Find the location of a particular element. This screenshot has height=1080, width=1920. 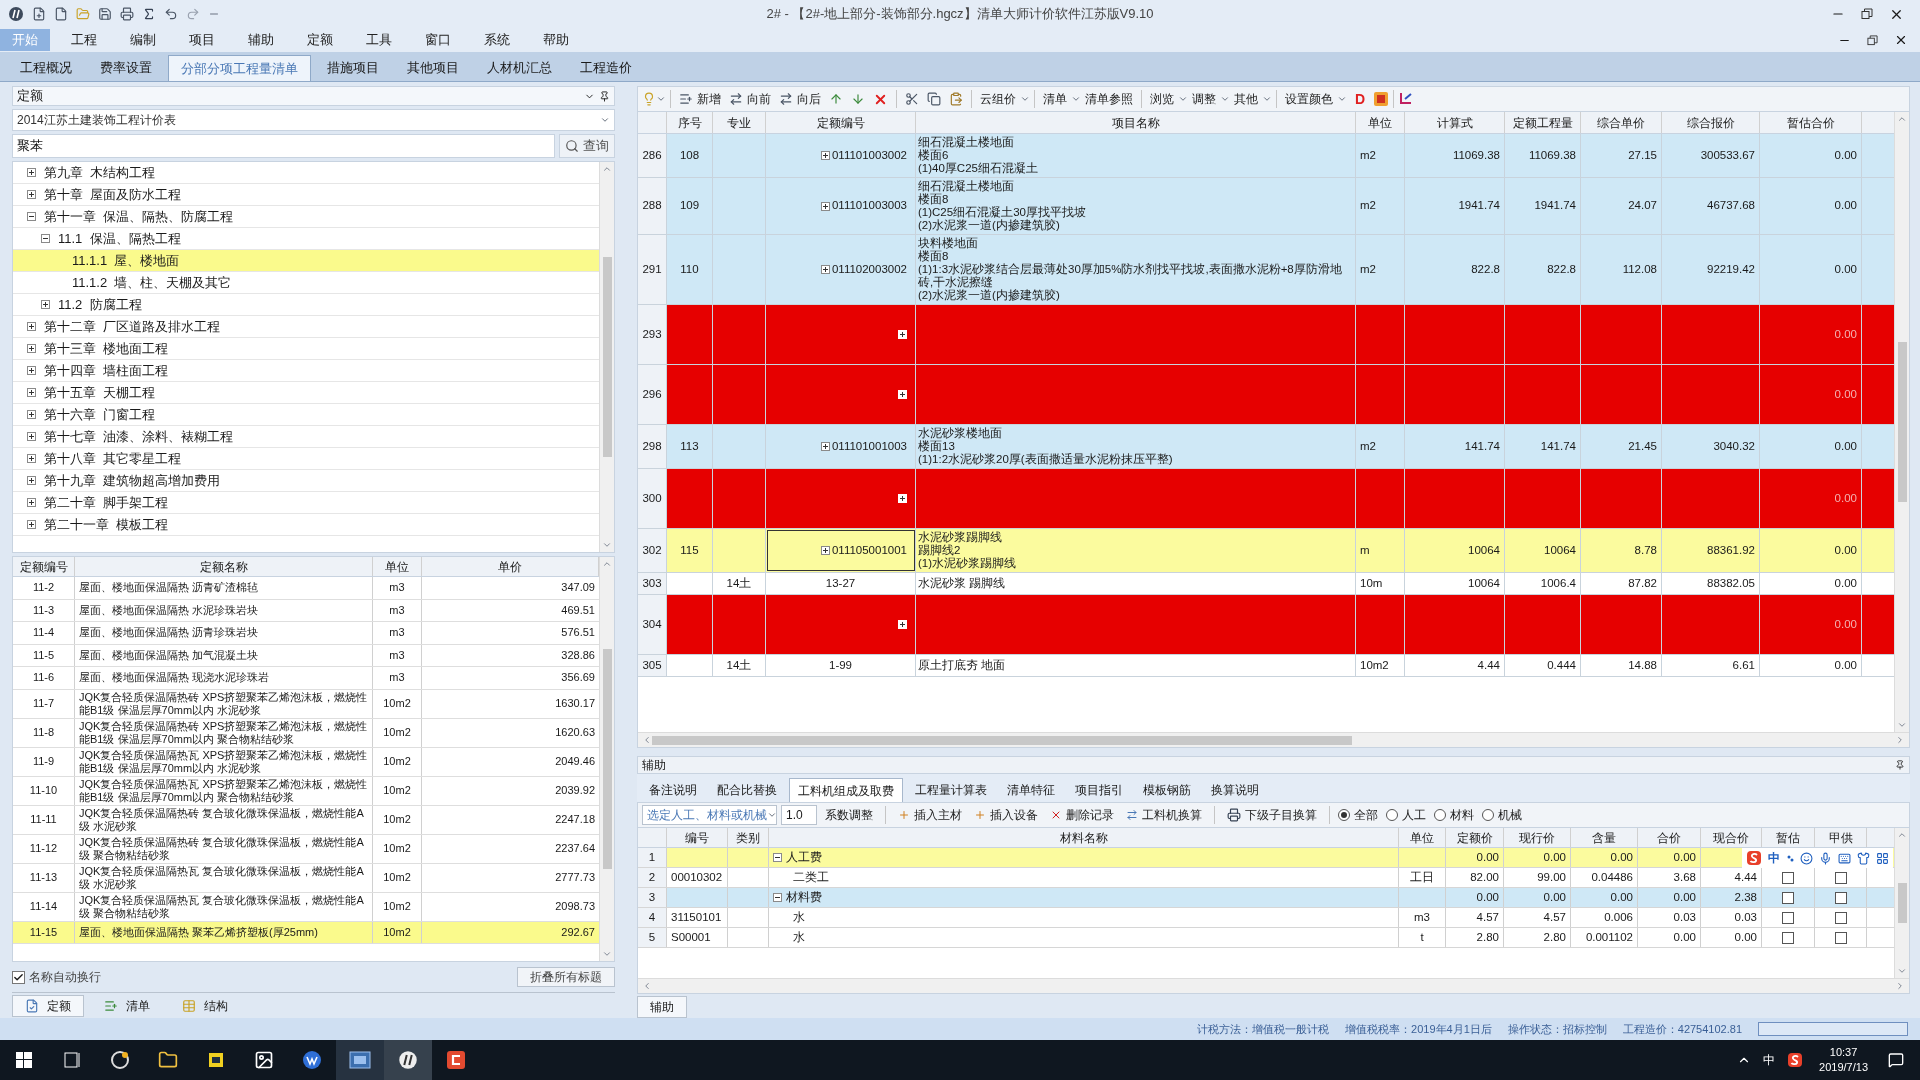

d-button: D is located at coordinates (1360, 99).